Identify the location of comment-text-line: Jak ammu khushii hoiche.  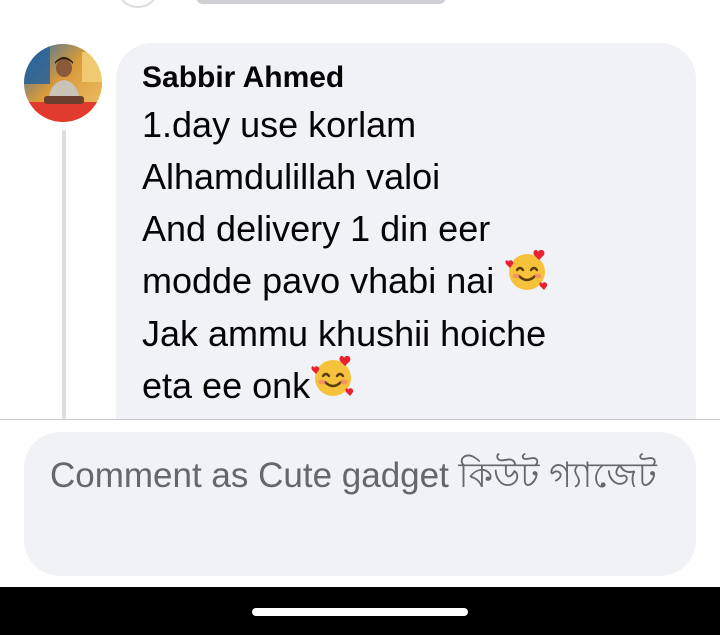
(344, 334).